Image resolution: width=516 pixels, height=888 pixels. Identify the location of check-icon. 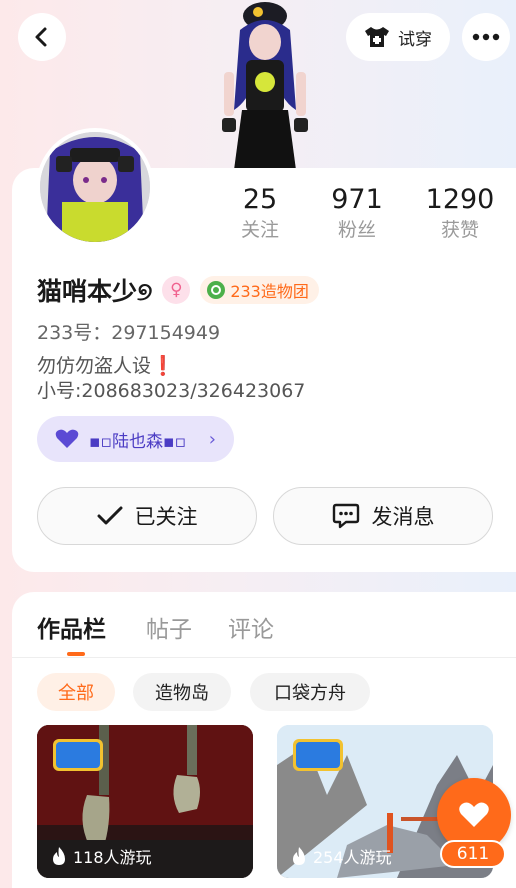
(109, 515).